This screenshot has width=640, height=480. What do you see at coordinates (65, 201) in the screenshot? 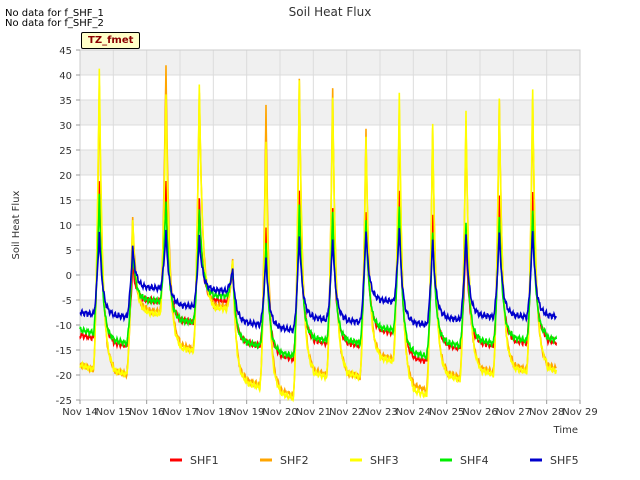
I see `y-tick-label: 15` at bounding box center [65, 201].